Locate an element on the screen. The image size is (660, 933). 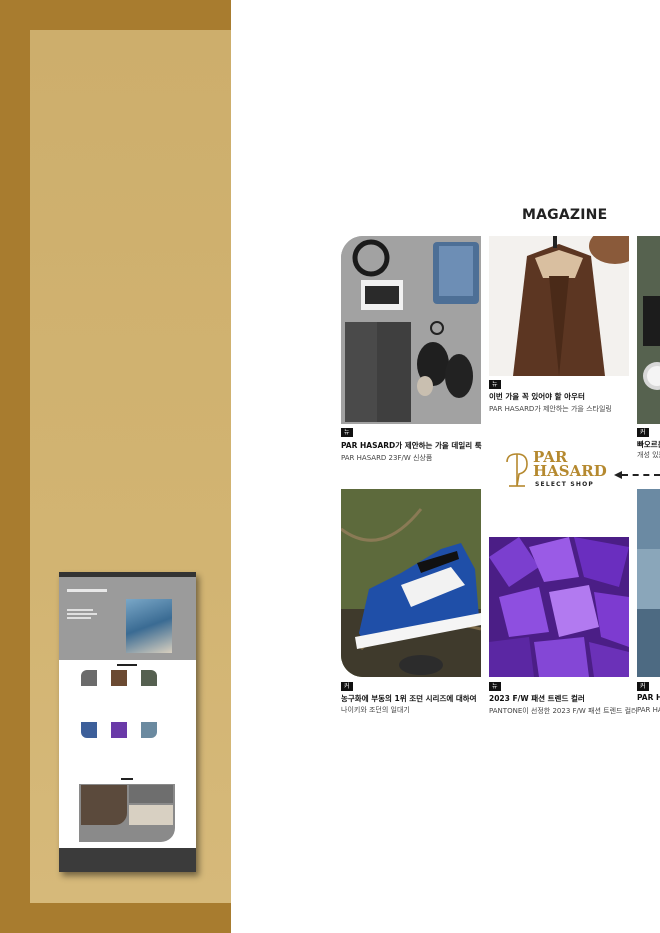
card-tag: 커버 스 is located at coordinates (643, 695).